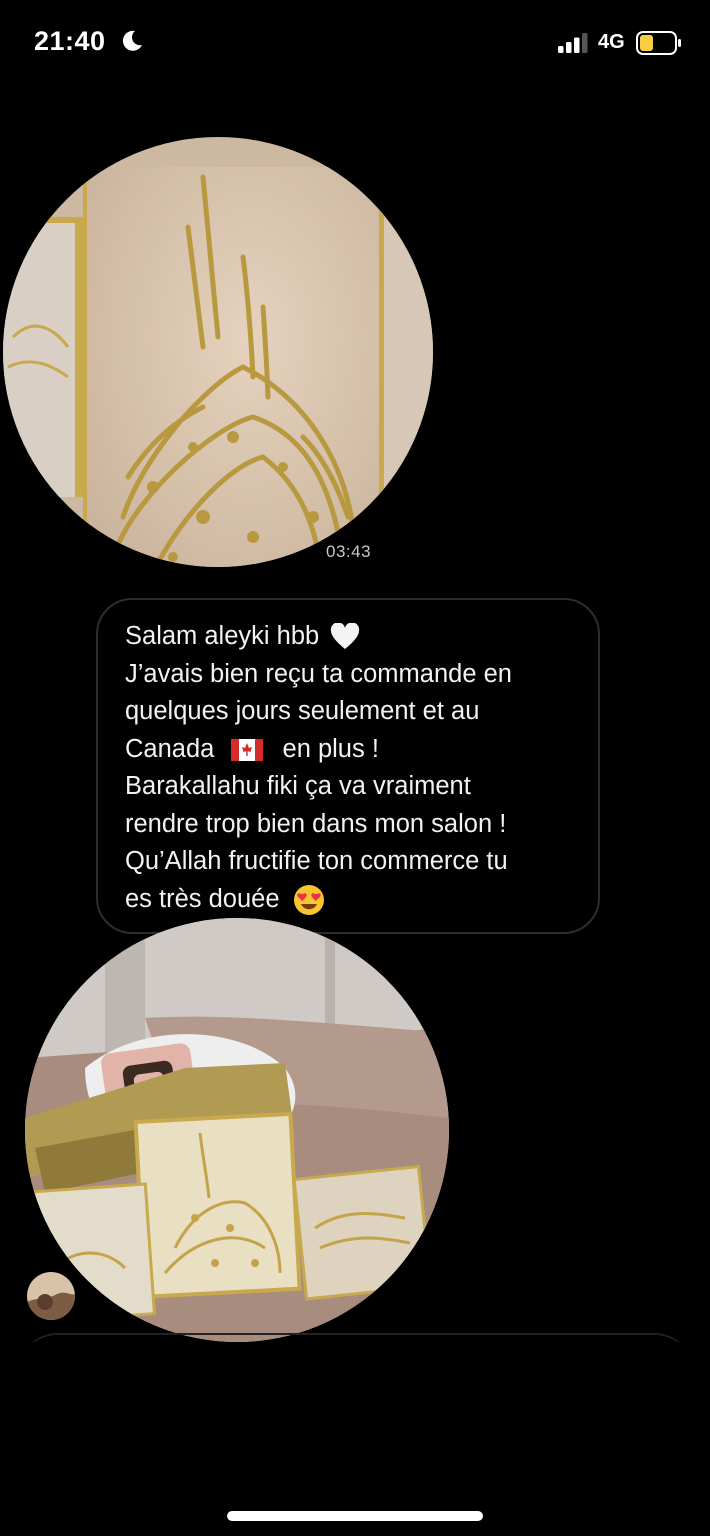 The image size is (710, 1536). I want to click on message-line: quelques jours seulement et au, so click(302, 711).